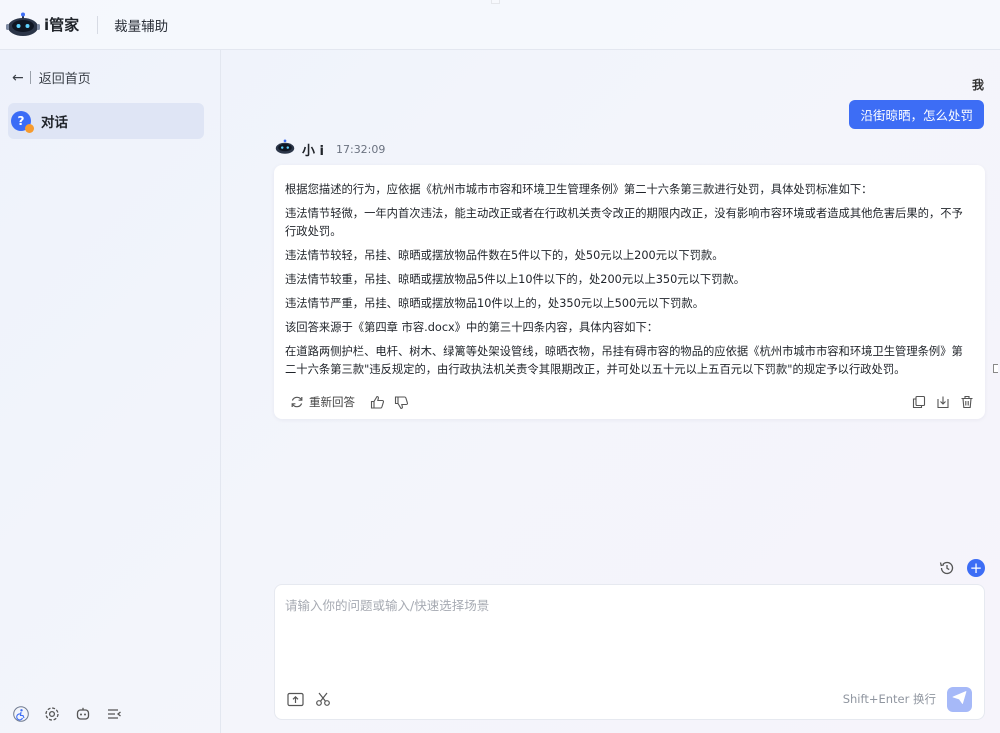  Describe the element at coordinates (916, 114) in the screenshot. I see `user-message-bubble: 沿街晾晒，怎么处罚` at that location.